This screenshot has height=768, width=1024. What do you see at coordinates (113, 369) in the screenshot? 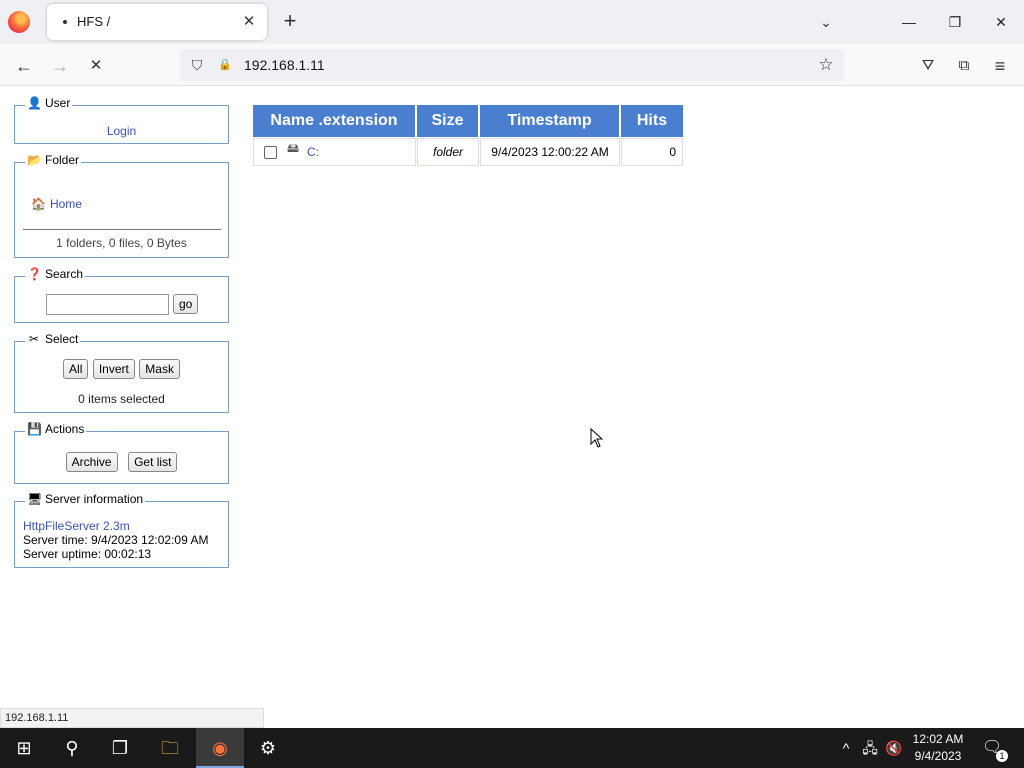
I see `invert-selection-button: Invert` at bounding box center [113, 369].